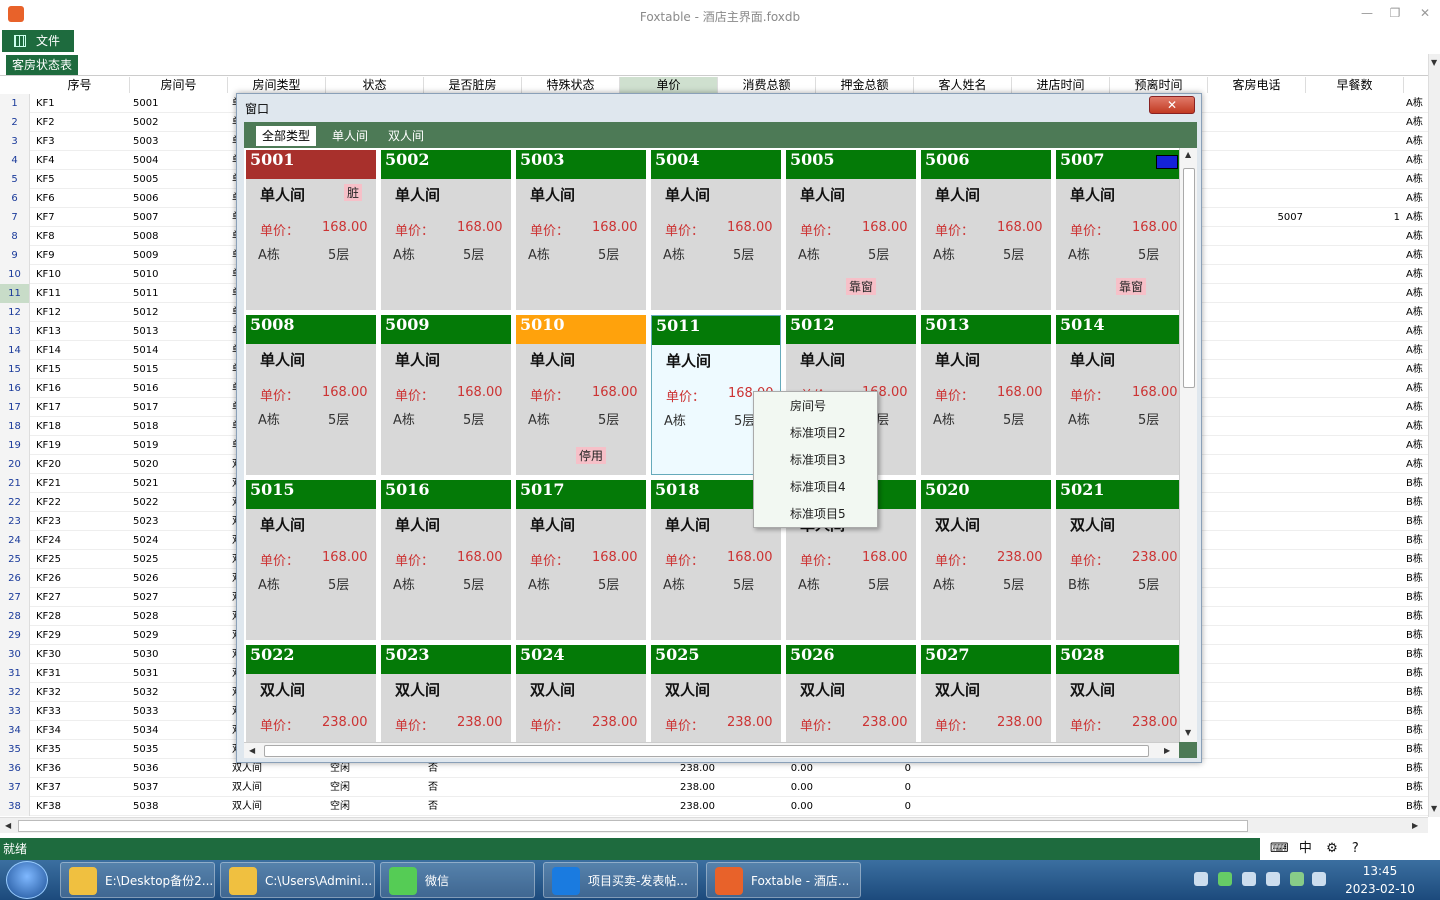 The width and height of the screenshot is (1440, 900). Describe the element at coordinates (15, 388) in the screenshot. I see `row-number: 16` at that location.